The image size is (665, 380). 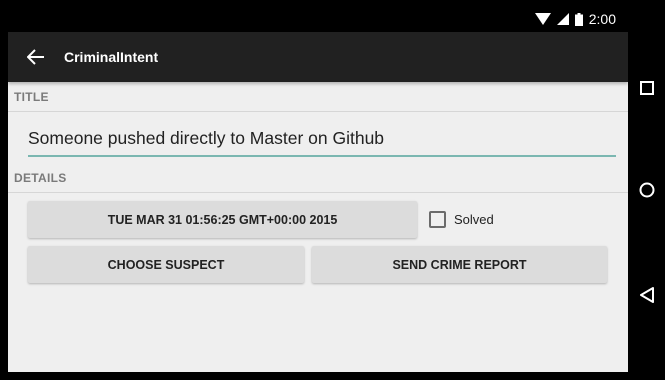 I want to click on solved-checkbox, so click(x=437, y=219).